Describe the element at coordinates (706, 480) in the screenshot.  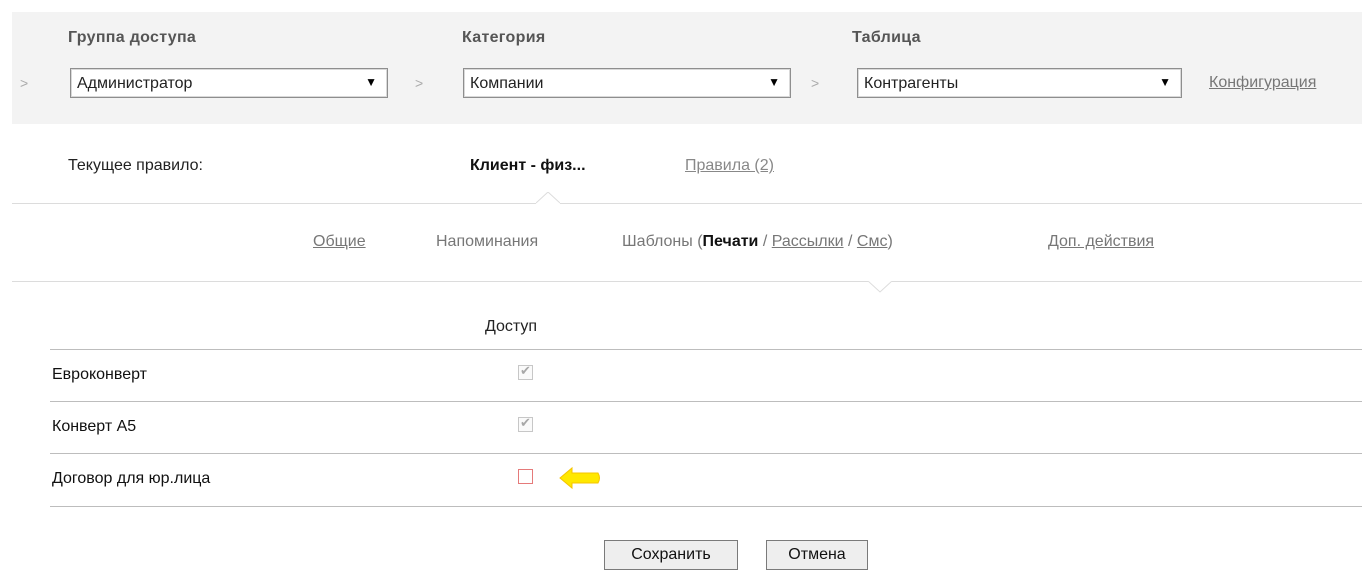
I see `table-row: Договор для юр.лица` at that location.